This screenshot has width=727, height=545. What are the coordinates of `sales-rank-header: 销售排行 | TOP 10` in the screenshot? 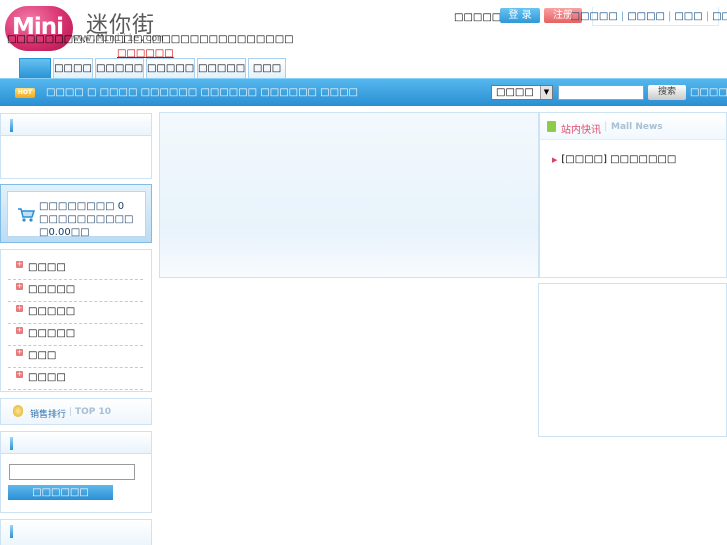 It's located at (76, 411).